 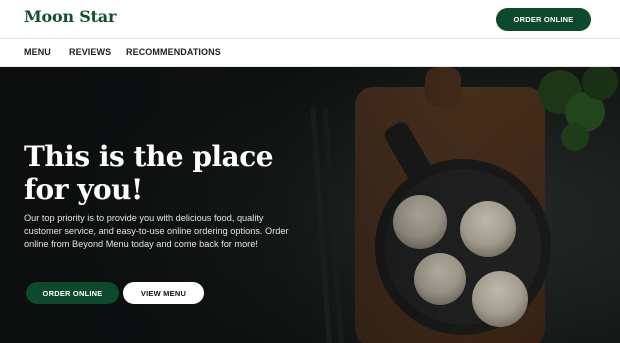 What do you see at coordinates (37, 52) in the screenshot?
I see `nav-item-menu: MENU` at bounding box center [37, 52].